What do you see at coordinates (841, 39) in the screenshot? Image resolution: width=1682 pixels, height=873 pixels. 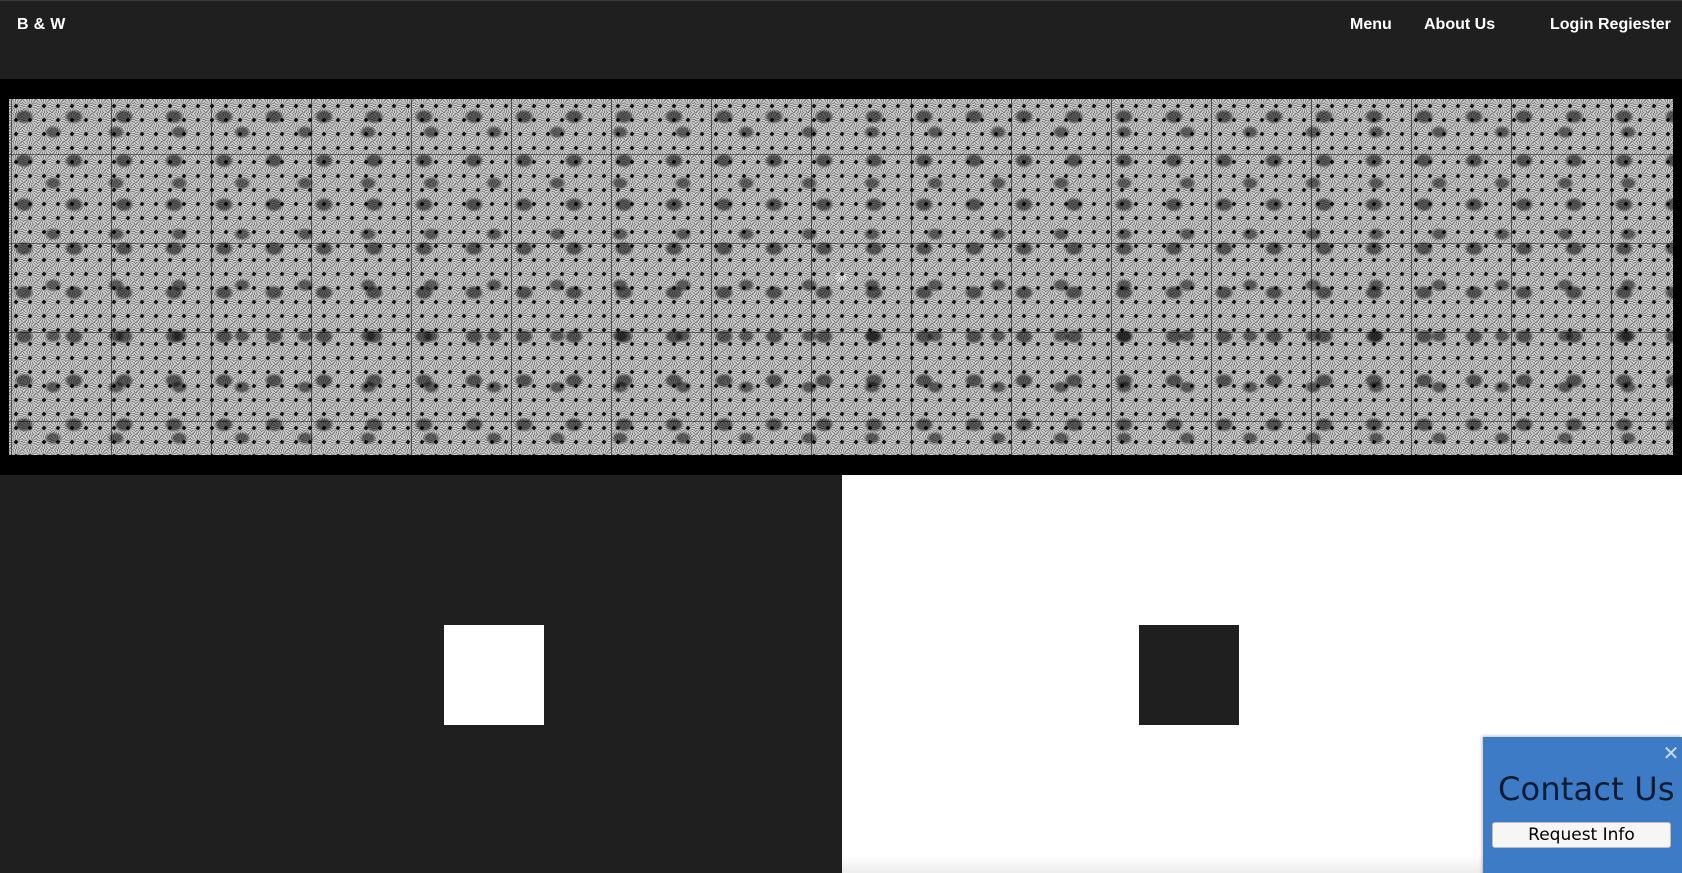 I see `navbar: B & W Menu About Us Login Regiester` at bounding box center [841, 39].